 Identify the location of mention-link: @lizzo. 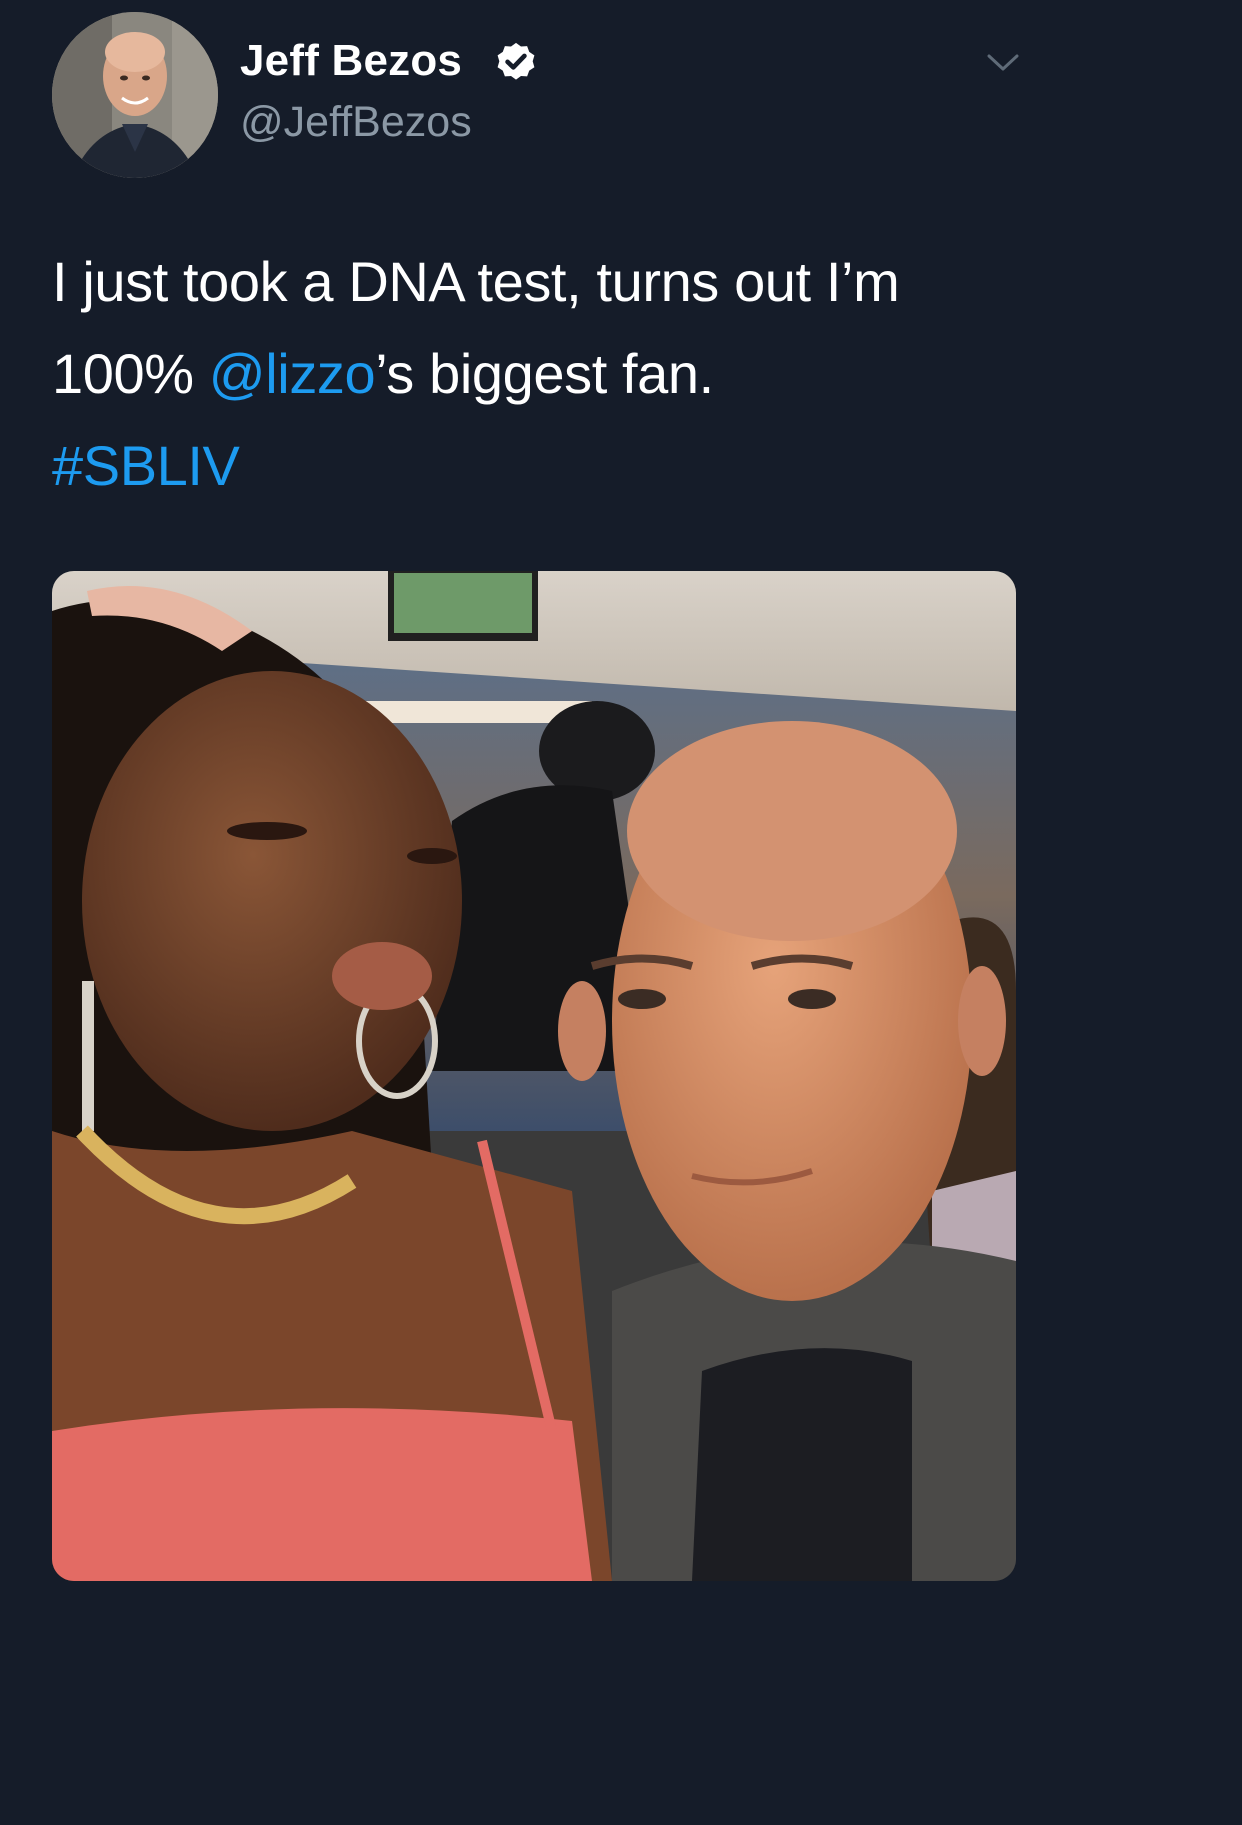
(292, 373).